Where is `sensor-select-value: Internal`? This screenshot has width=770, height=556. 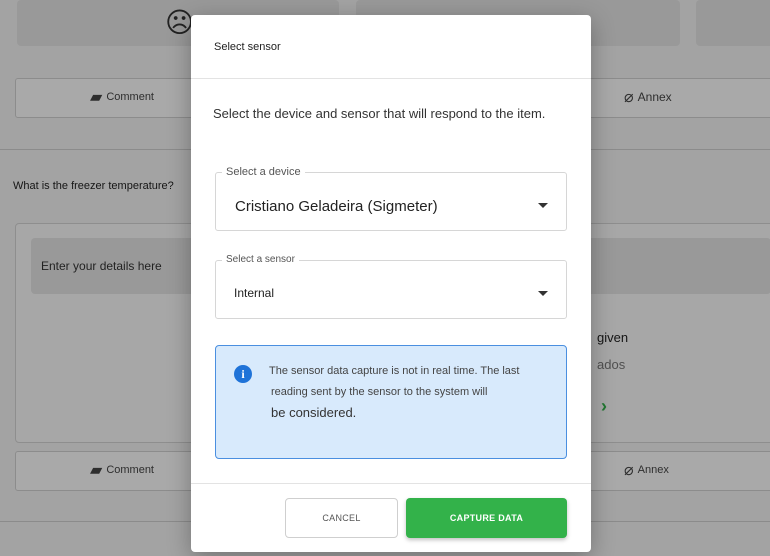 sensor-select-value: Internal is located at coordinates (254, 293).